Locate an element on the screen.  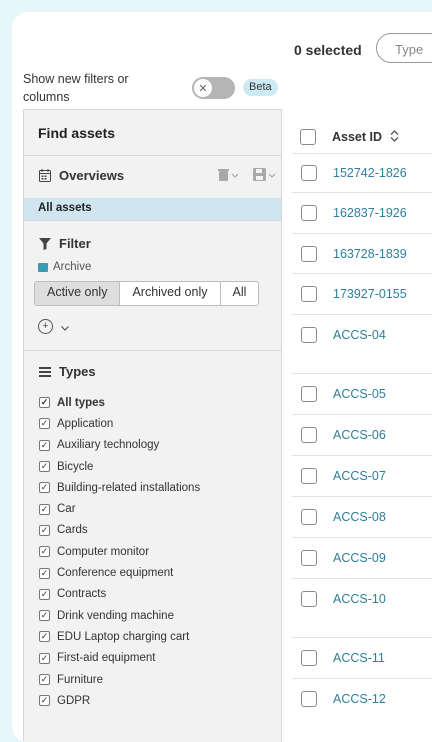
archive-option-active-only: Active only is located at coordinates (78, 293).